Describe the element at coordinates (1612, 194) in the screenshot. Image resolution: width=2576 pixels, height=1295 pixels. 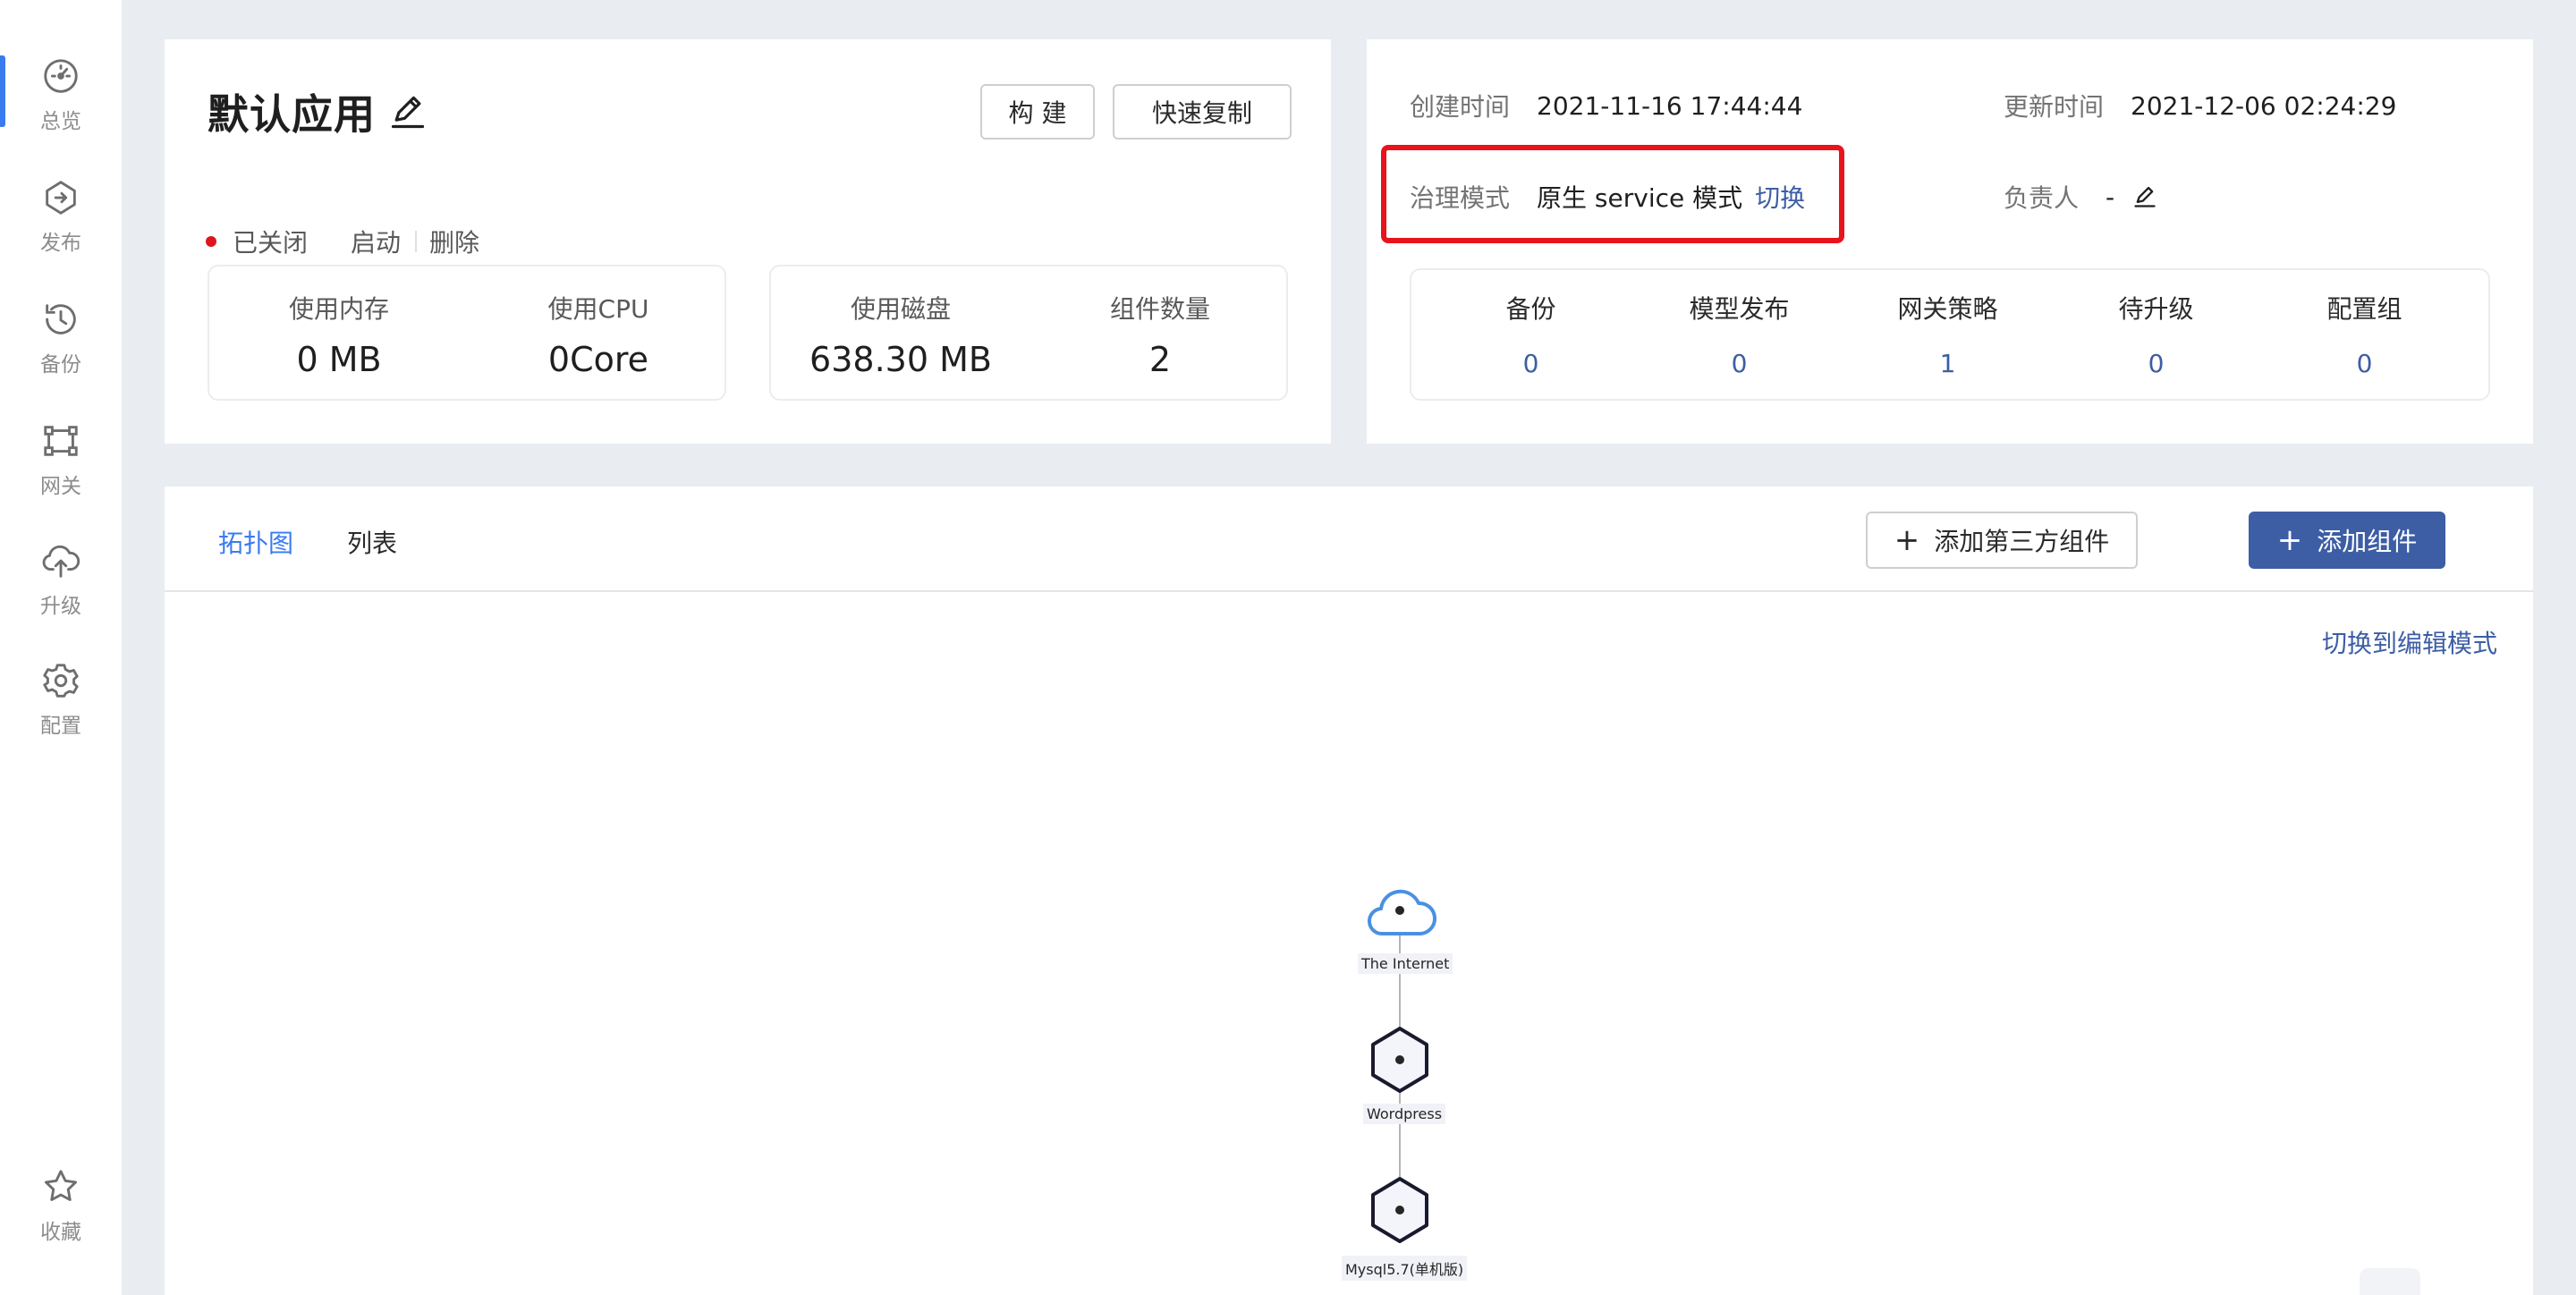
I see `highlight-box` at that location.